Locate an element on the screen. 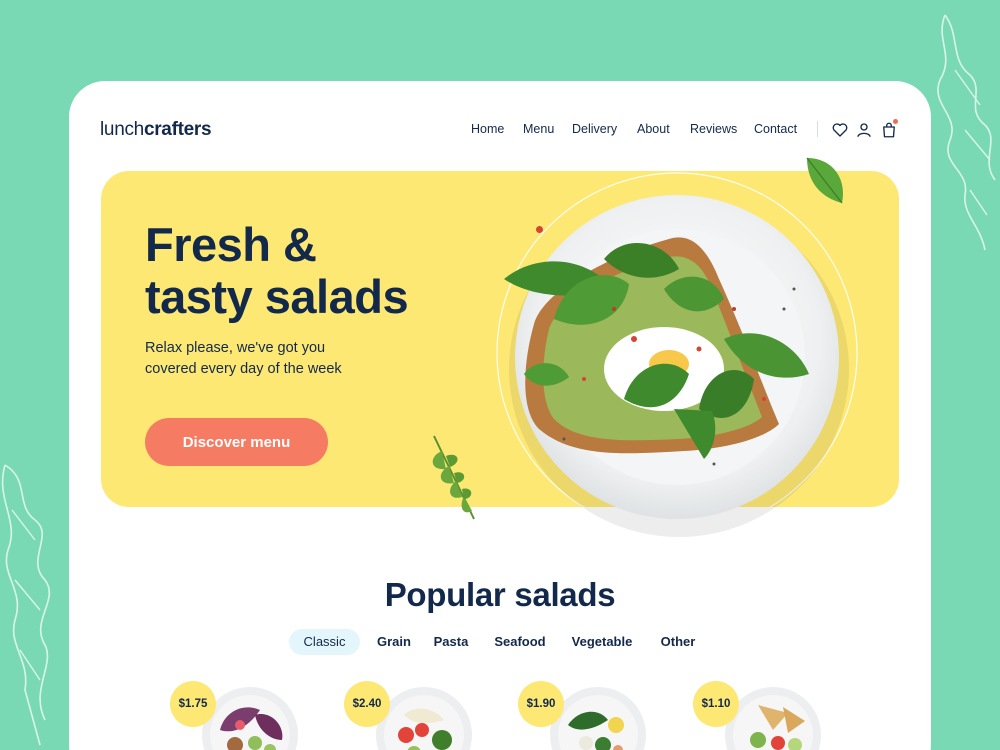 This screenshot has height=750, width=1000. brand-logo: lunchcrafters is located at coordinates (156, 130).